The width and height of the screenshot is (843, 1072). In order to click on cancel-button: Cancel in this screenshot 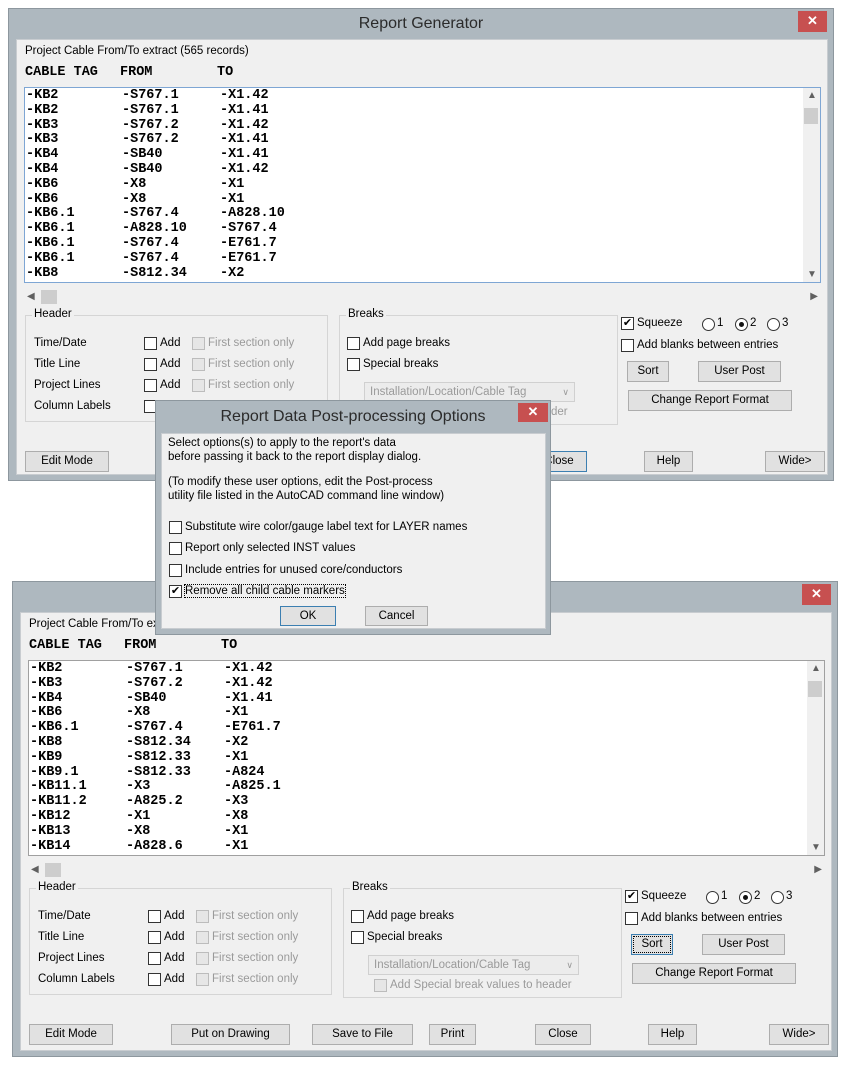, I will do `click(396, 616)`.